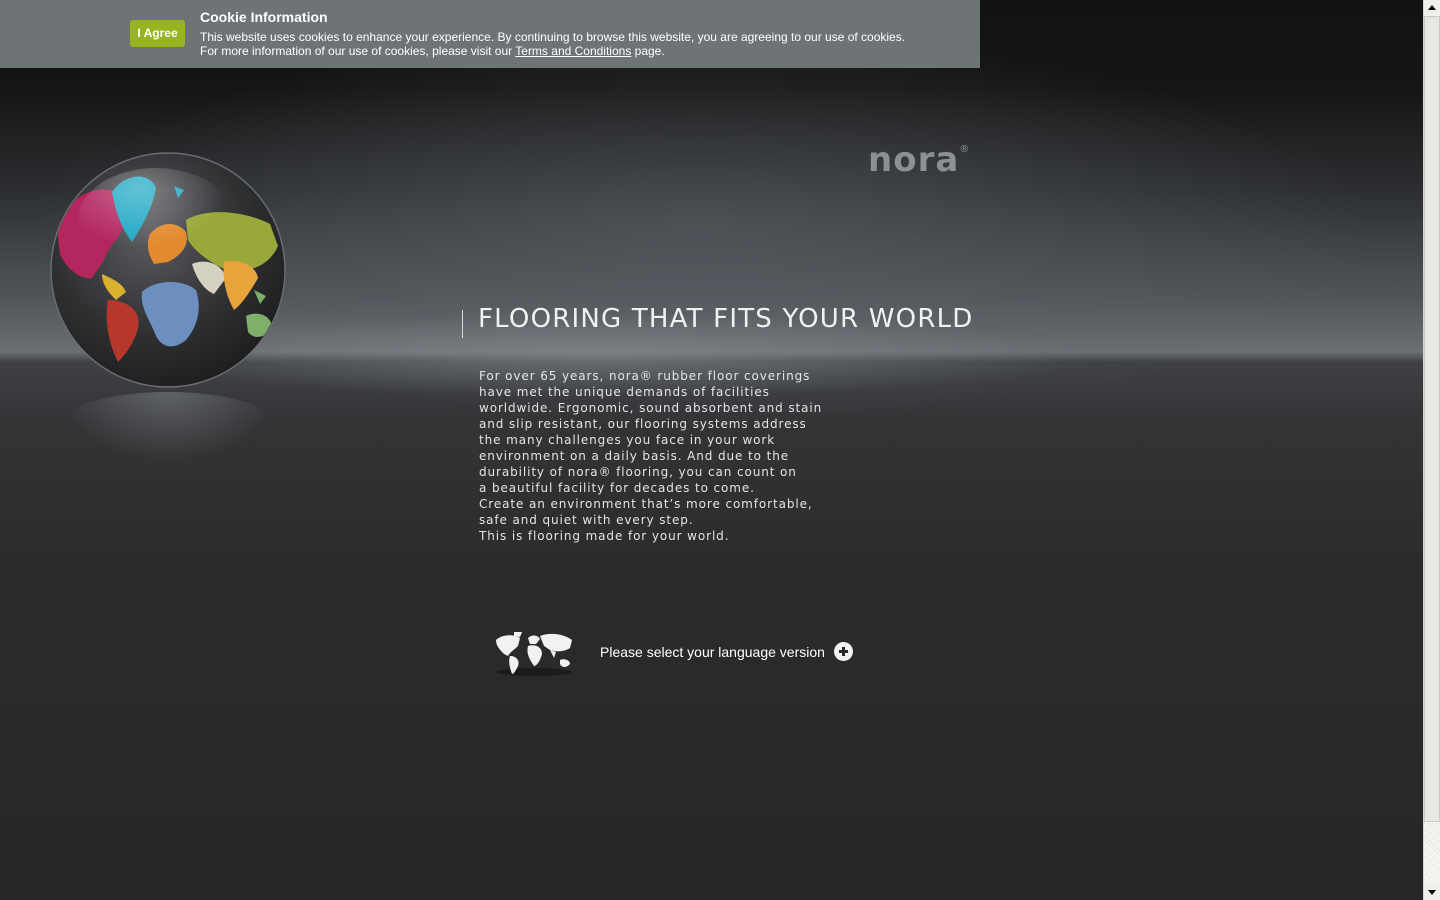 The height and width of the screenshot is (900, 1440). Describe the element at coordinates (573, 51) in the screenshot. I see `terms-and-conditions-link: Terms and Conditions` at that location.